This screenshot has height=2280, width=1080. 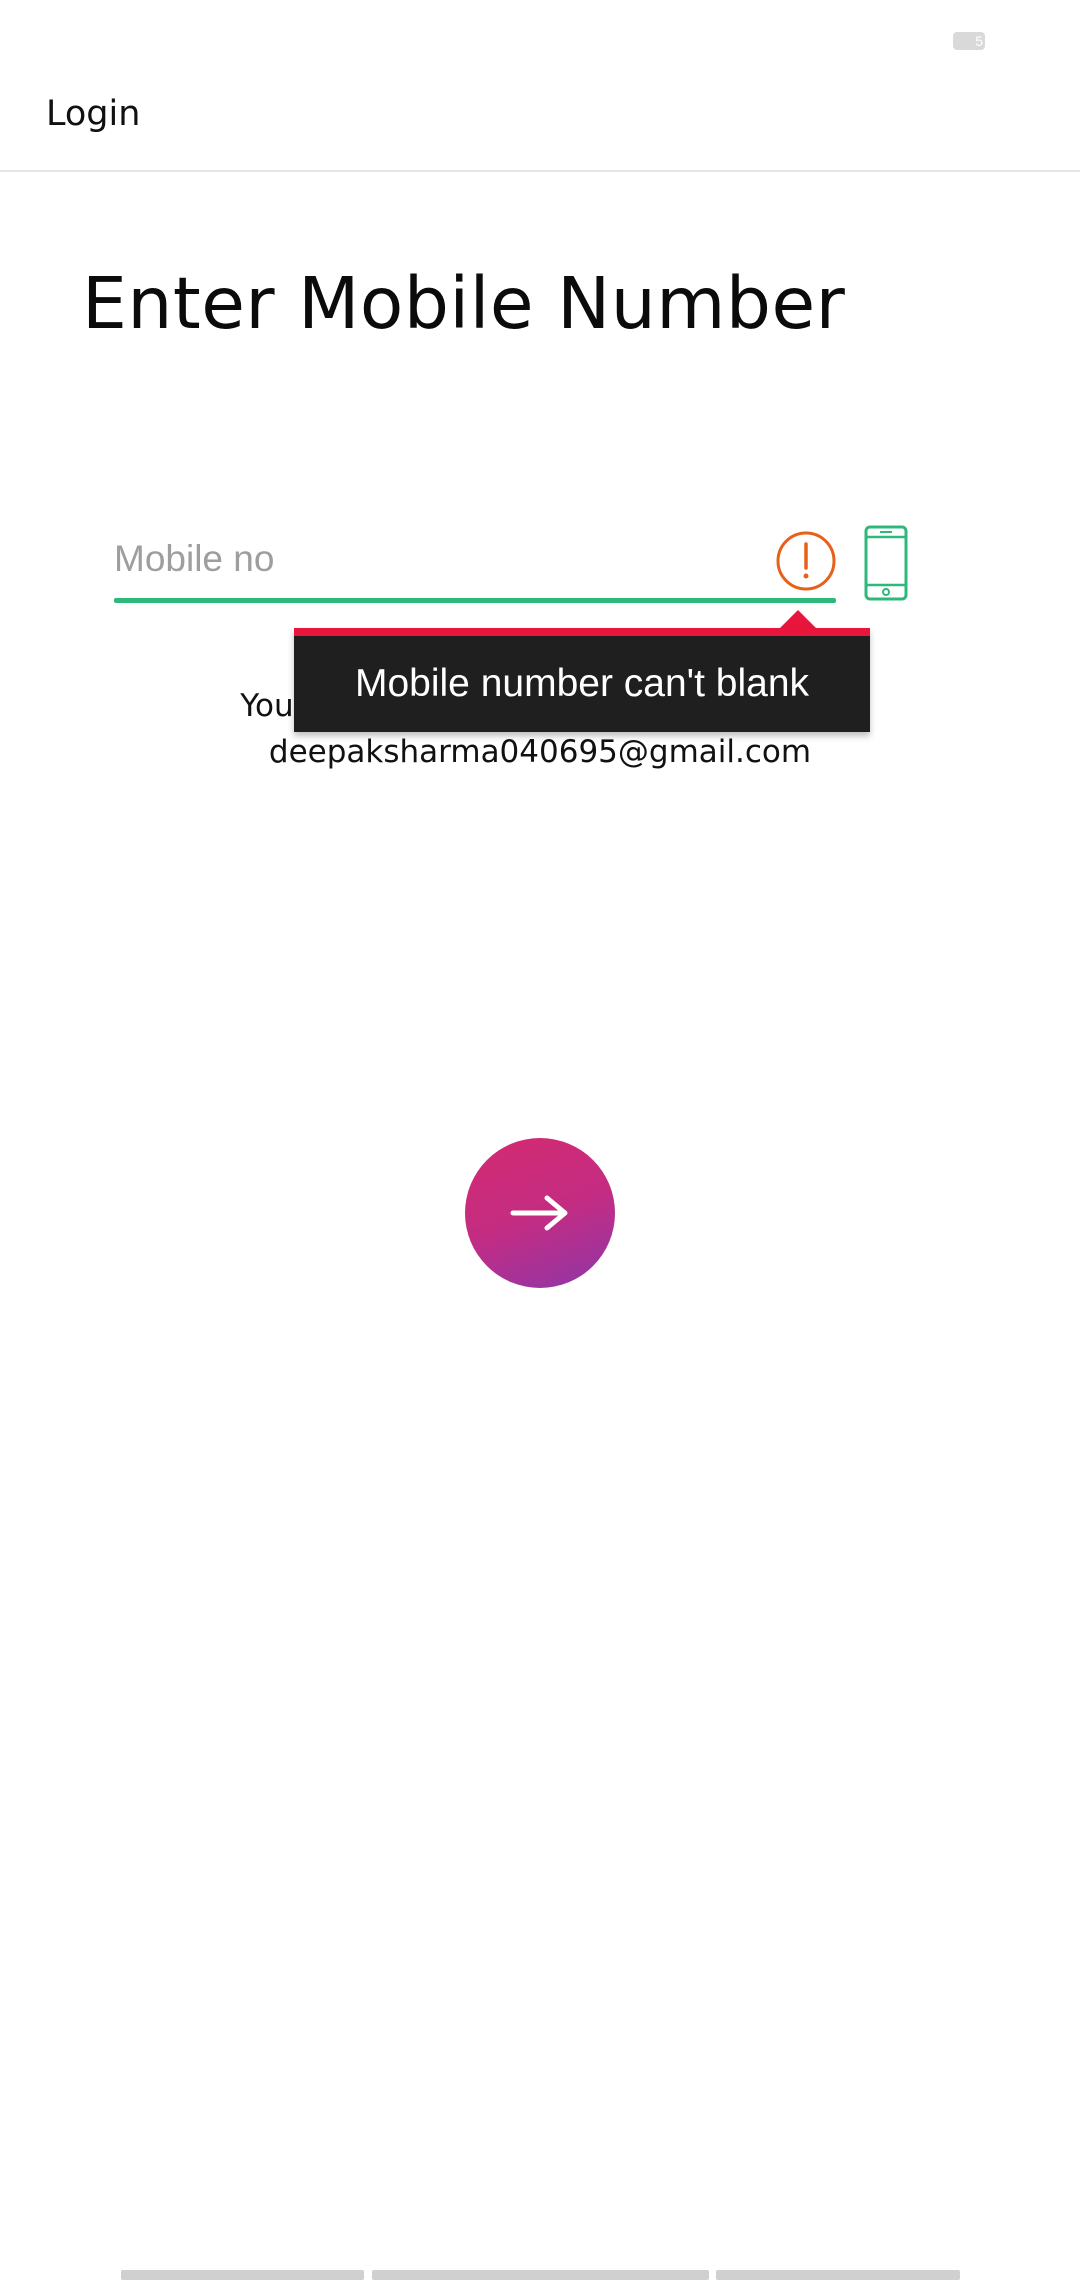 I want to click on page-title: Enter Mobile Number, so click(x=464, y=303).